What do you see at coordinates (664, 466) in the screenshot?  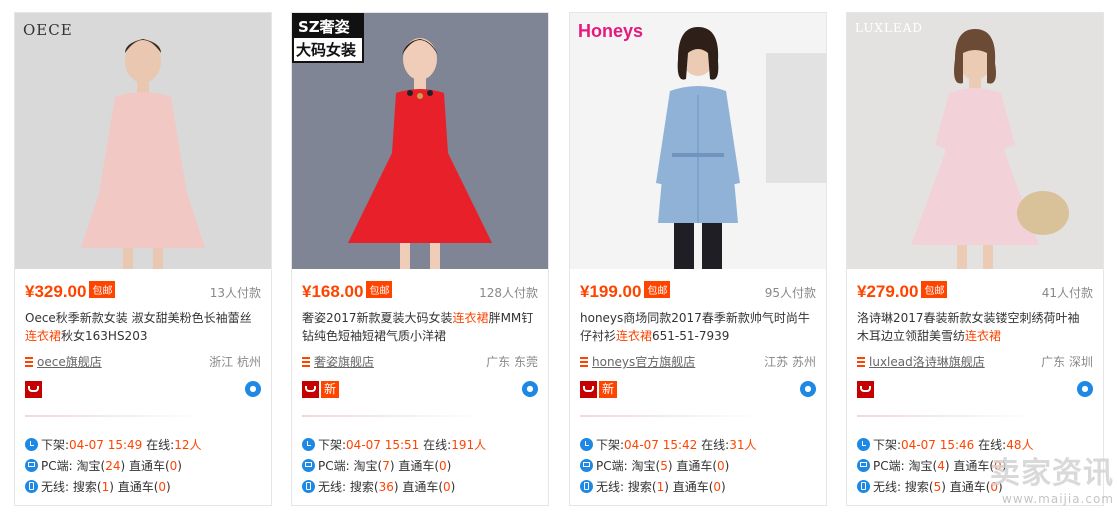 I see `pc-taobao-count: 5` at bounding box center [664, 466].